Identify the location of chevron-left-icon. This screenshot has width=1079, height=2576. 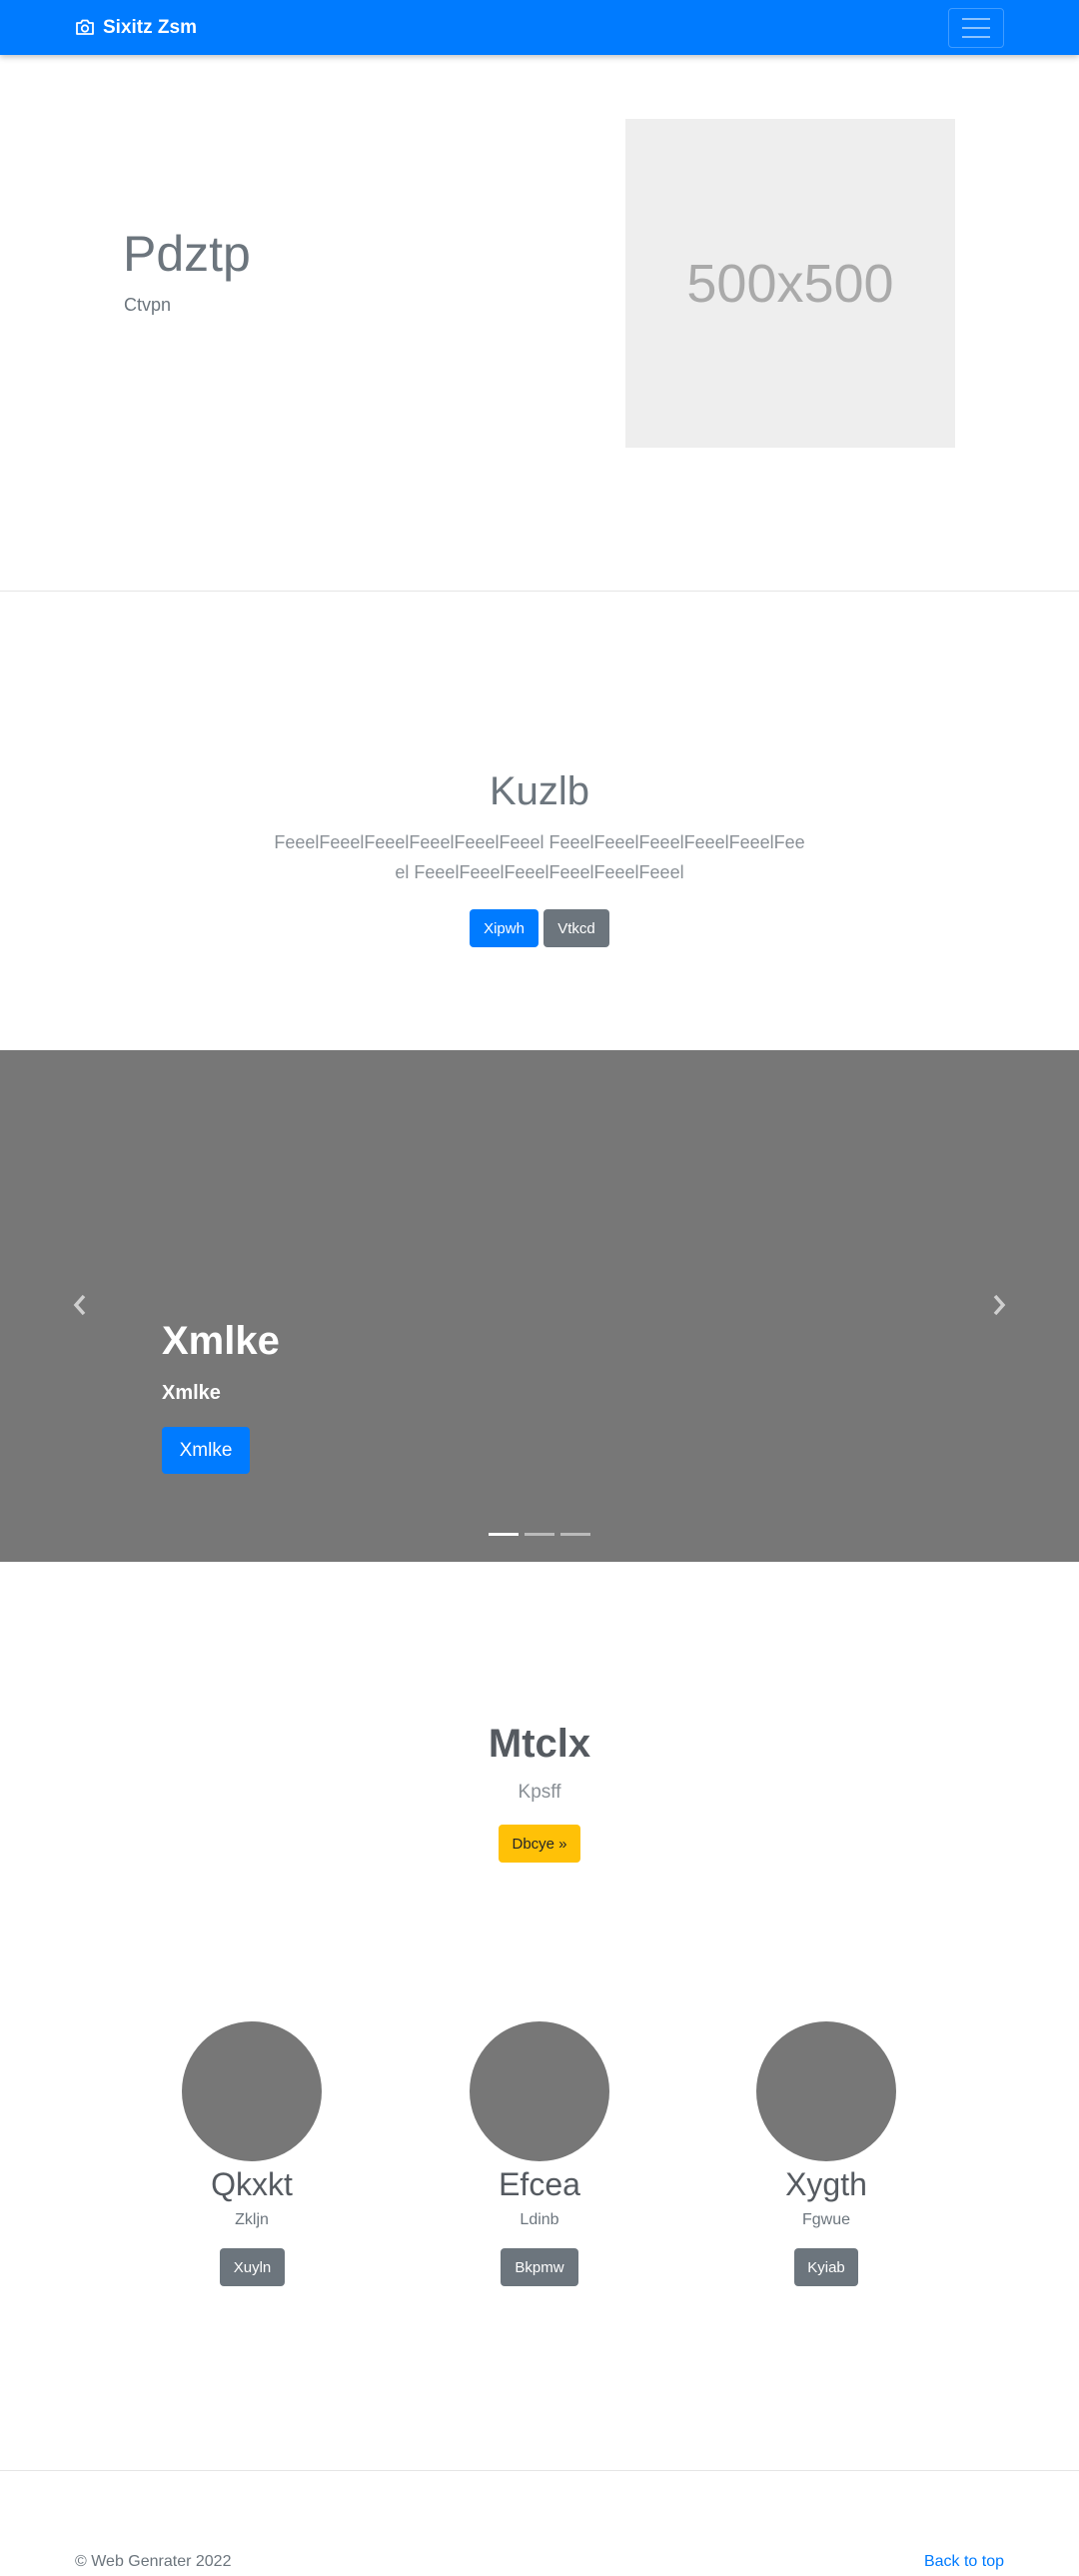
(79, 1305).